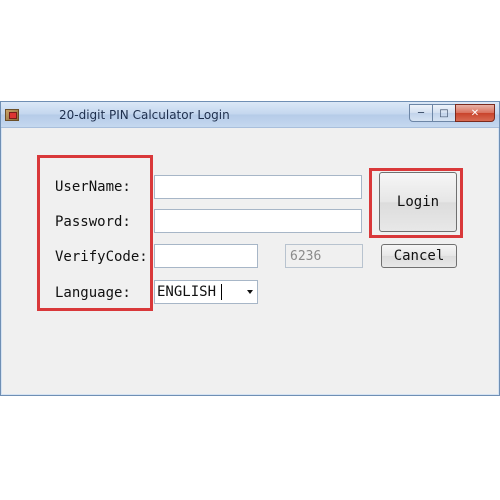 The height and width of the screenshot is (500, 500). What do you see at coordinates (475, 113) in the screenshot?
I see `close-button: ✕` at bounding box center [475, 113].